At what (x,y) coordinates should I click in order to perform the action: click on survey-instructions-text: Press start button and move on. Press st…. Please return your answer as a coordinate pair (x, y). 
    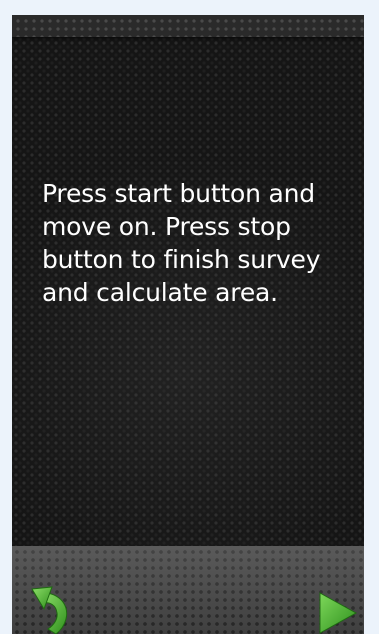
    Looking at the image, I should click on (181, 243).